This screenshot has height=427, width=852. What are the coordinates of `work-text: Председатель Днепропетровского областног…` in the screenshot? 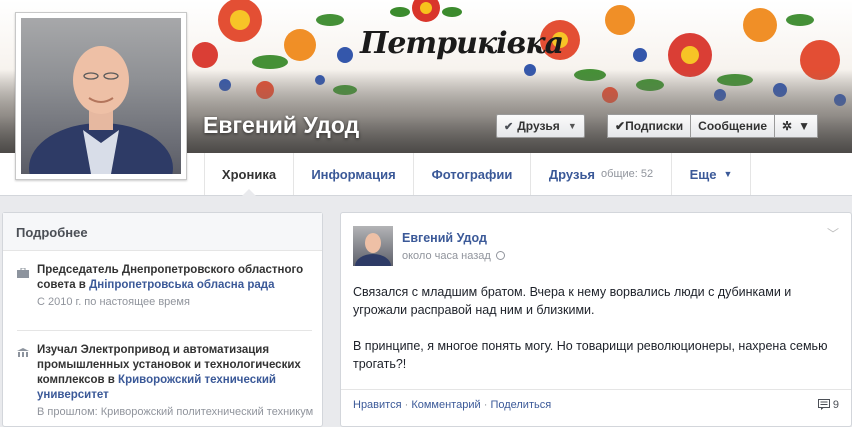 It's located at (175, 278).